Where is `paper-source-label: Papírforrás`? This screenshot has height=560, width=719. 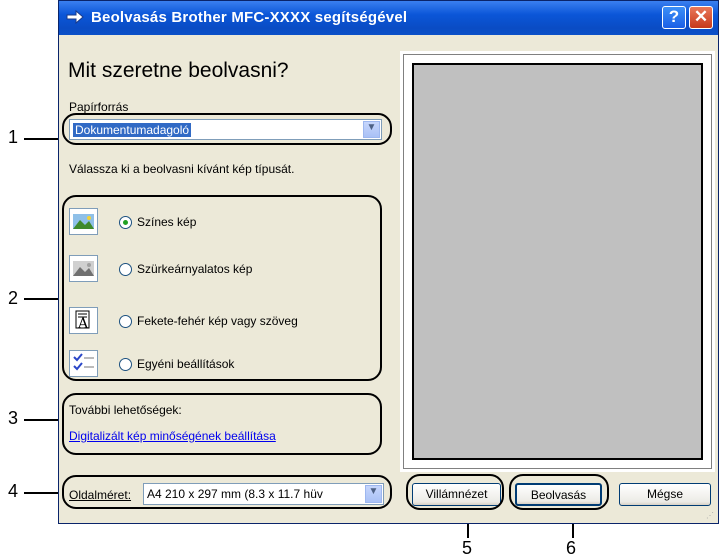
paper-source-label: Papírforrás is located at coordinates (99, 107).